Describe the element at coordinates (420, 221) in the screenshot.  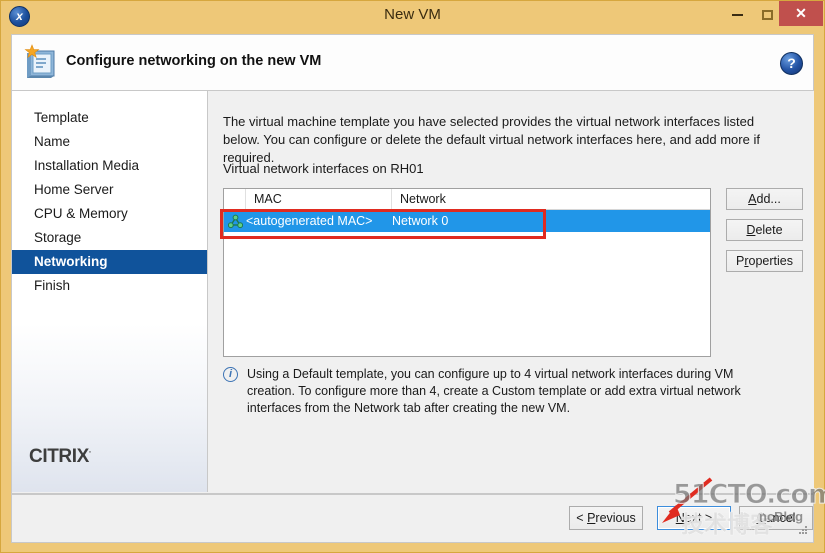
I see `cell-network: Network 0` at that location.